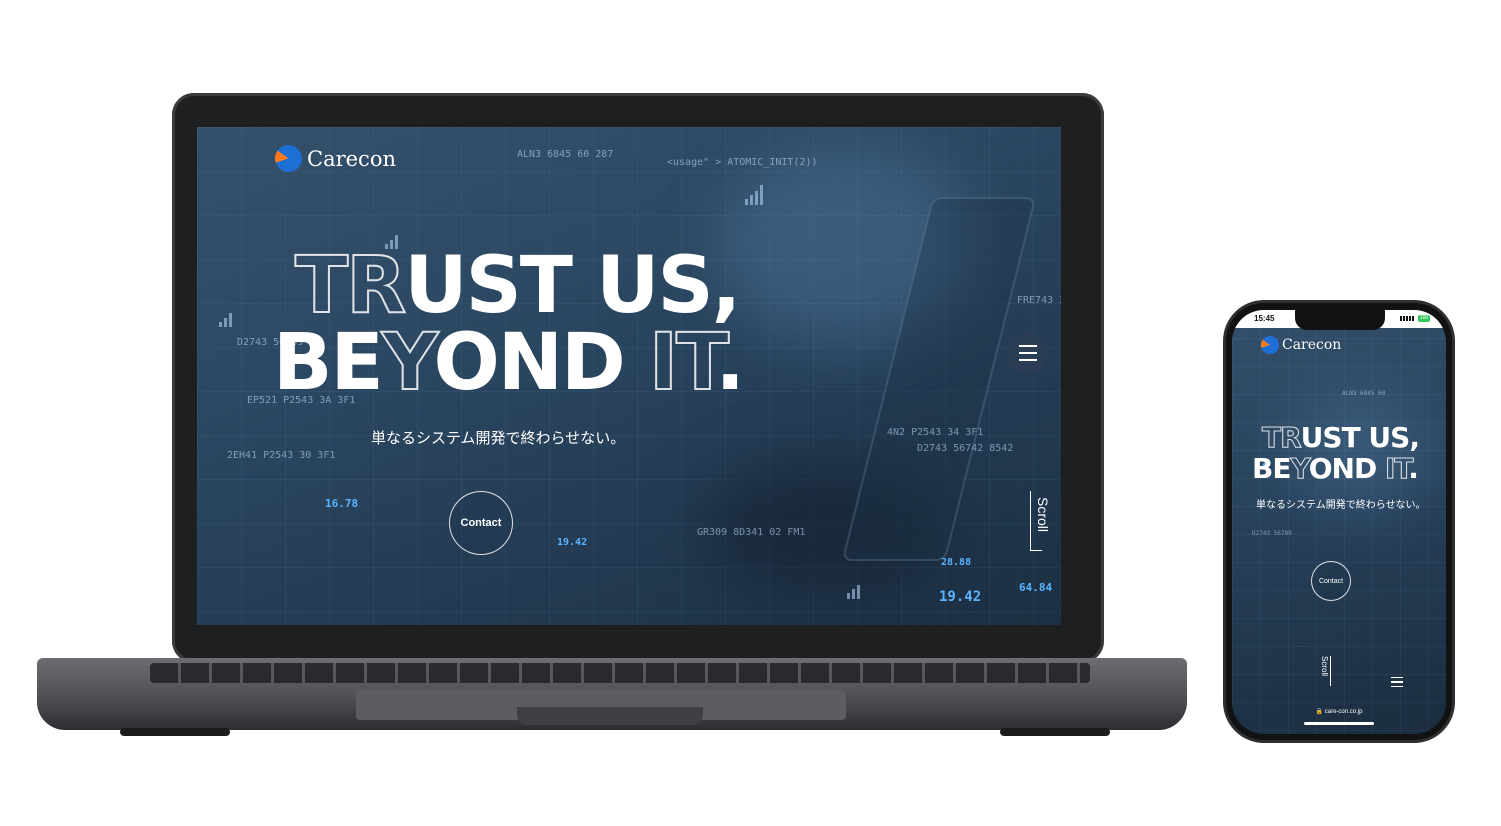 The height and width of the screenshot is (826, 1501). I want to click on data-stream-text: D2743 56742 8542, so click(965, 448).